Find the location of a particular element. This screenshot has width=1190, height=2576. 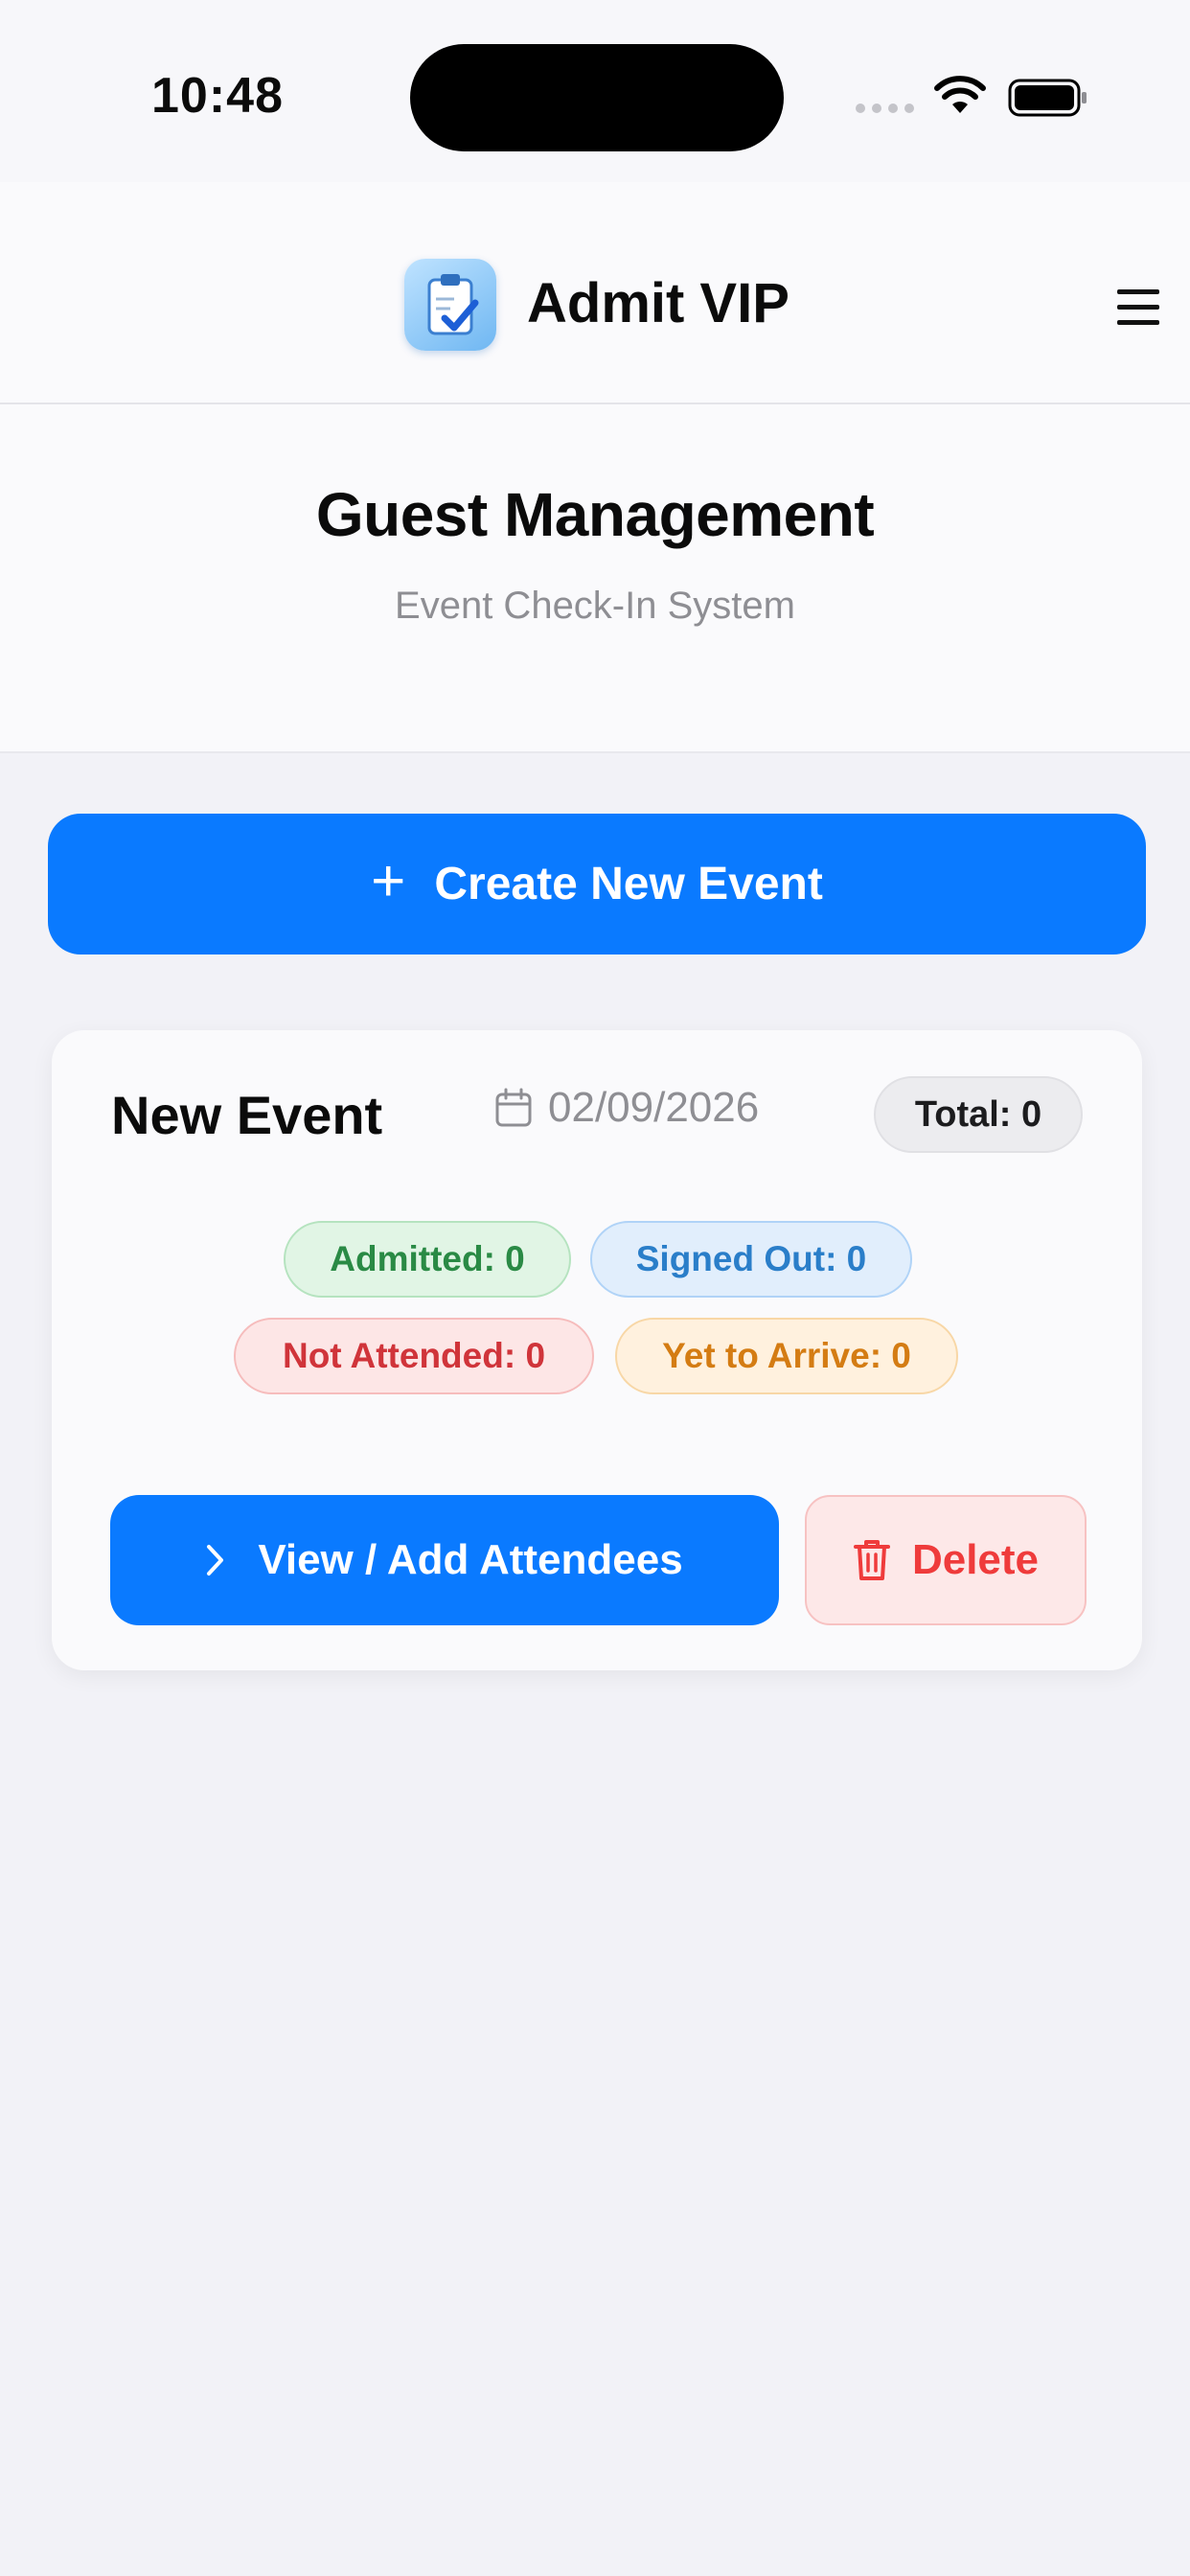

create-new-event-button: + Create New Event is located at coordinates (597, 884).